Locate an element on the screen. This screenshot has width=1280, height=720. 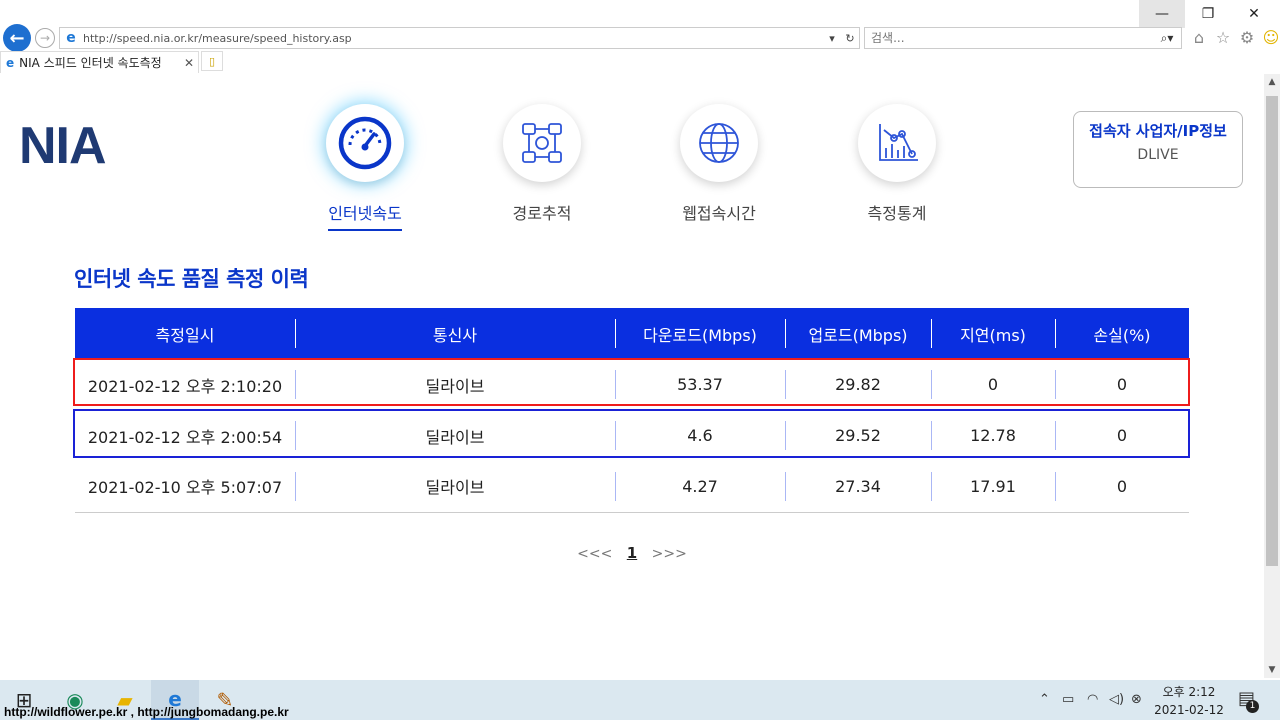
menu-label: 측정통계 is located at coordinates (897, 213).